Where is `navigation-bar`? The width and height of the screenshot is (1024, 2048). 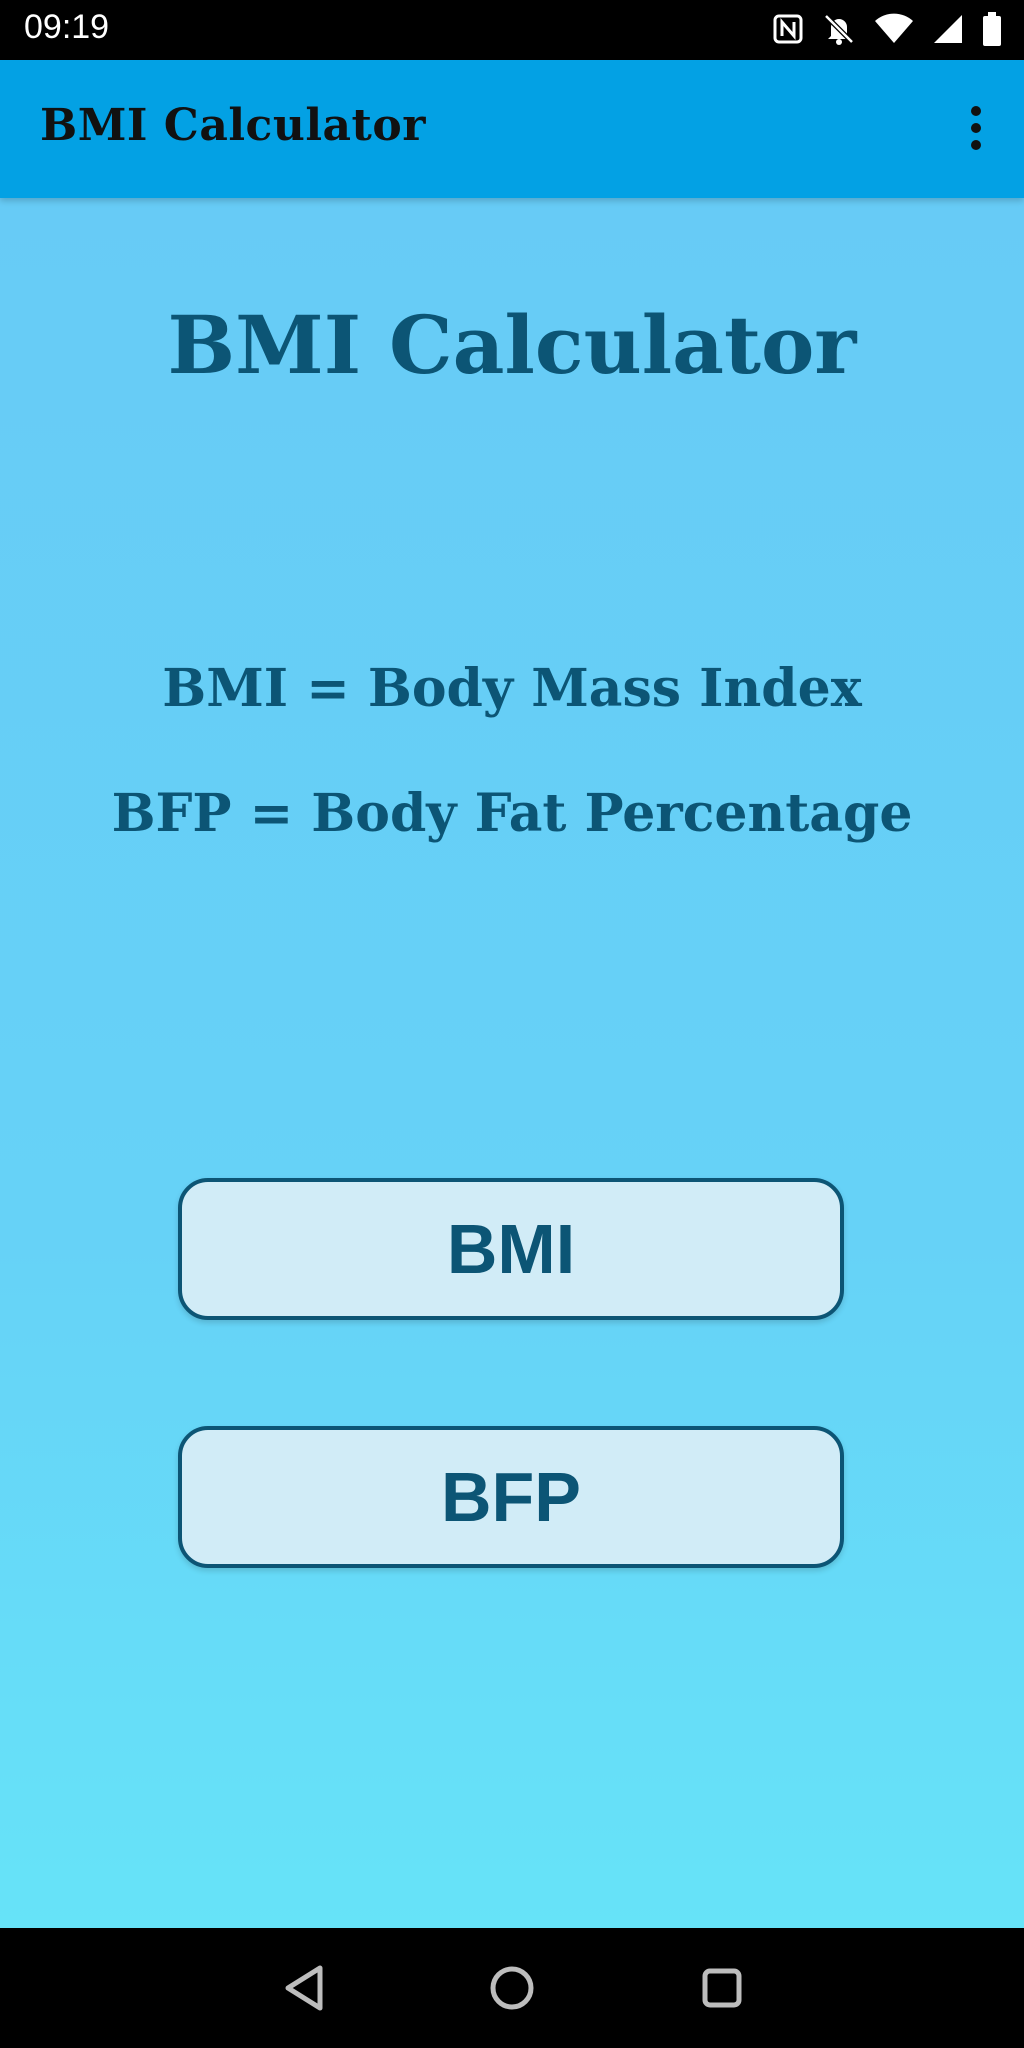 navigation-bar is located at coordinates (512, 1988).